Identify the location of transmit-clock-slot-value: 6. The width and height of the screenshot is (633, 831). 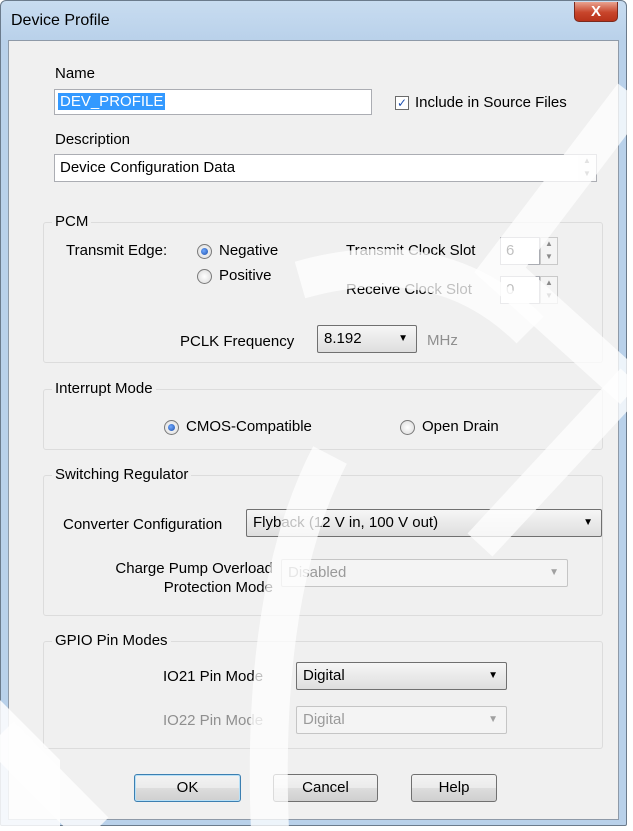
(510, 250).